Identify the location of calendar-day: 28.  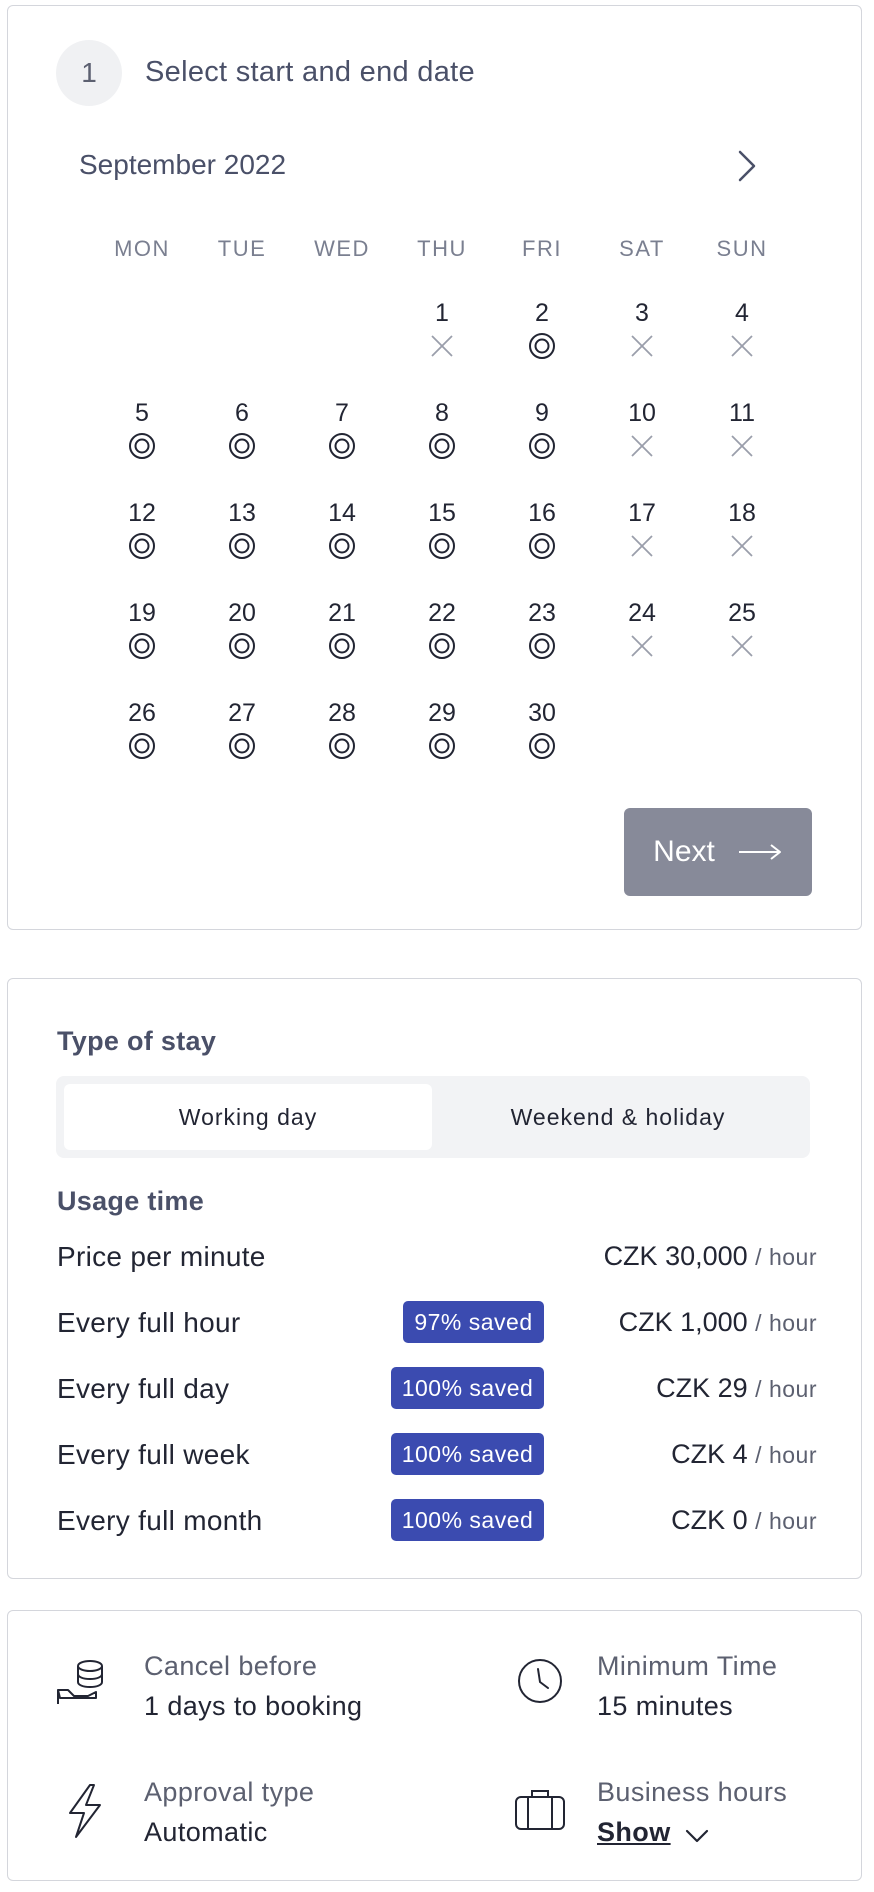
(342, 741).